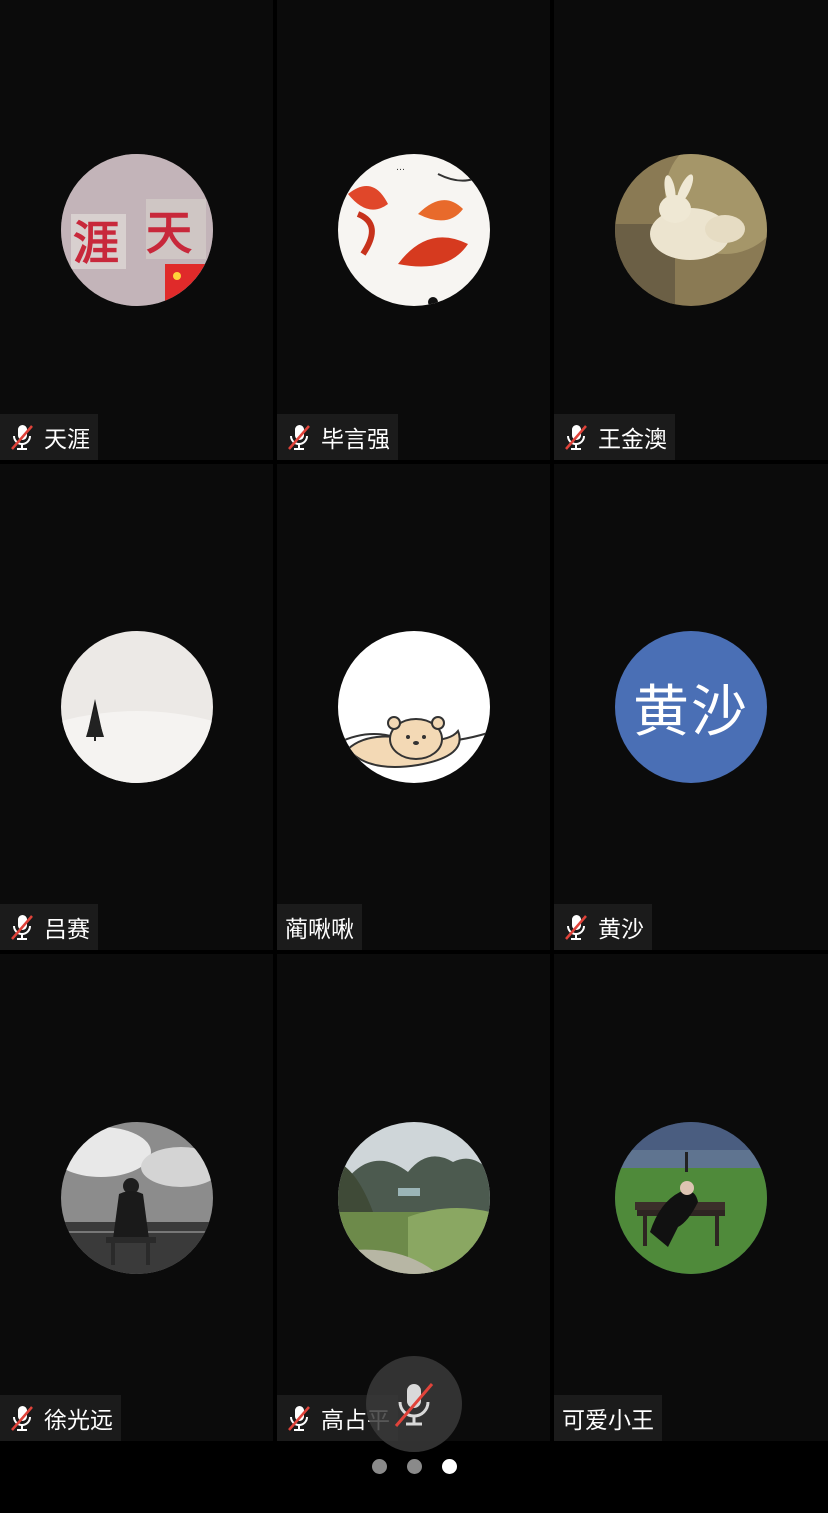 The width and height of the screenshot is (828, 1513). I want to click on name-tag: 可爱小王, so click(608, 1418).